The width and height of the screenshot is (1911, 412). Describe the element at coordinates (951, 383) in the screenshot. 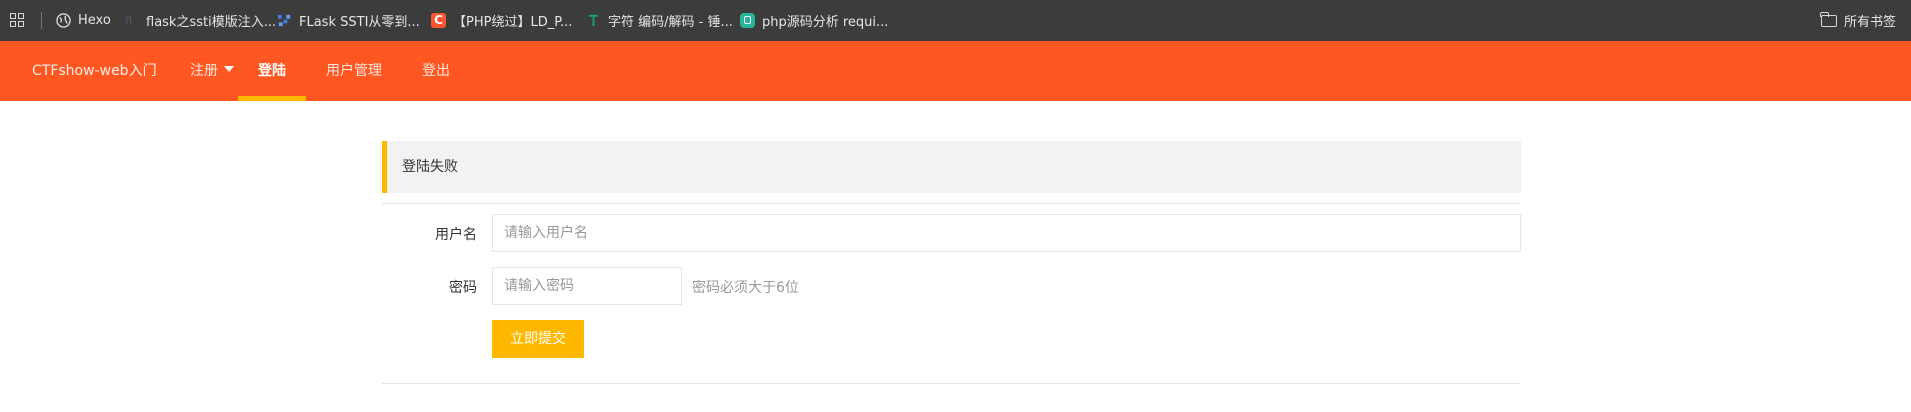

I see `form-bottom-divider` at that location.